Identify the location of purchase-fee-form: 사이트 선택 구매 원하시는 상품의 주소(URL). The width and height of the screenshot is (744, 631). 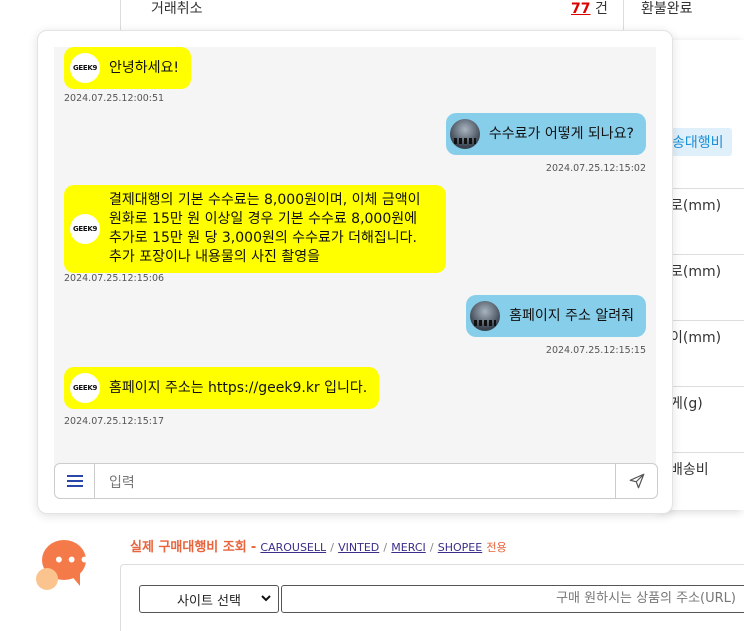
(432, 597).